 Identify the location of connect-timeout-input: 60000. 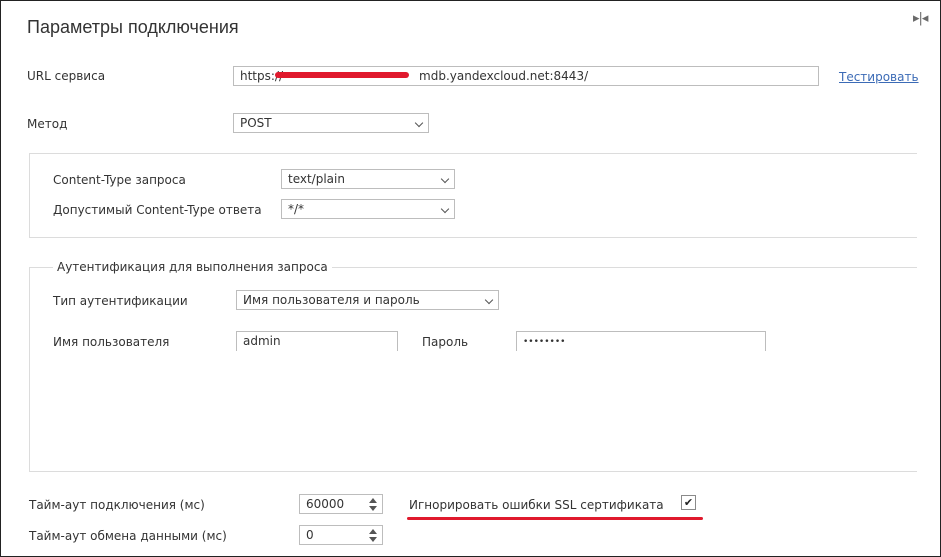
(341, 504).